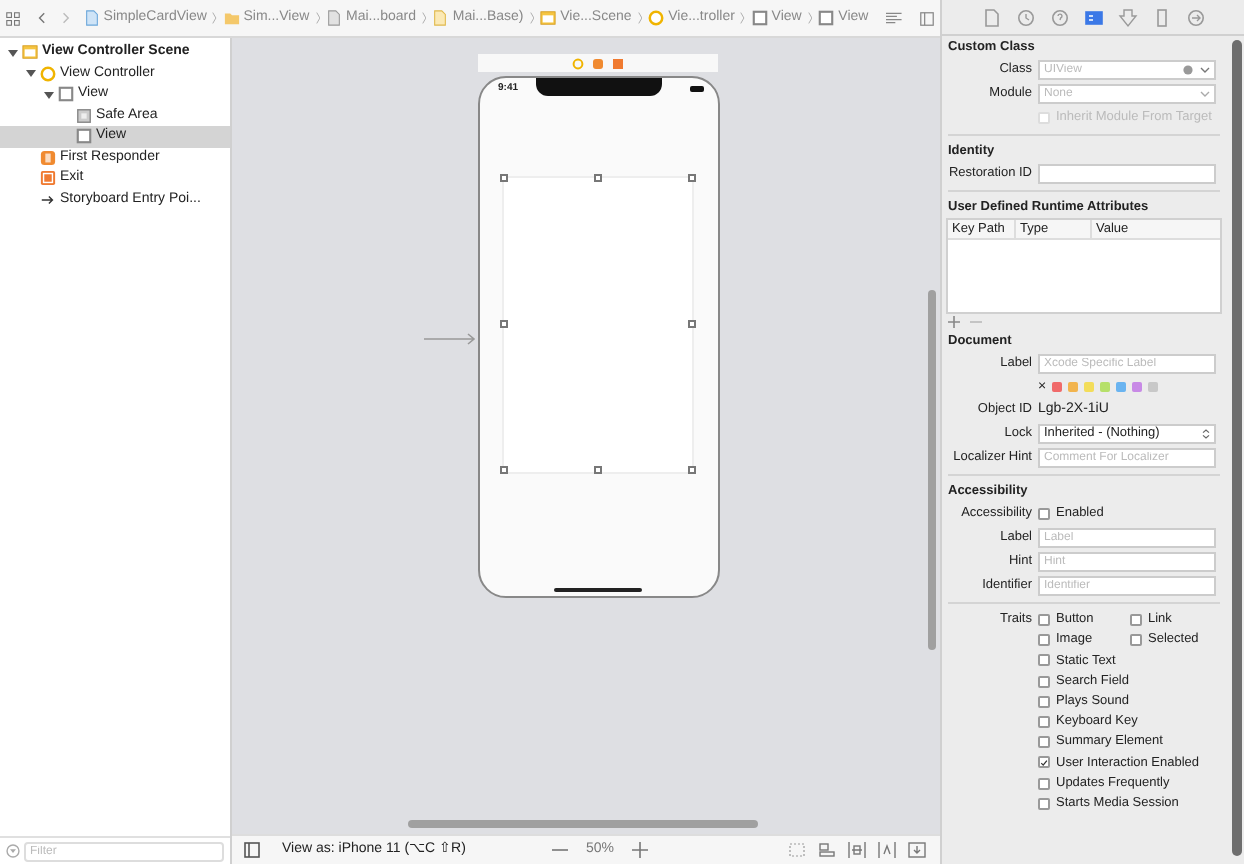 This screenshot has width=1244, height=864. Describe the element at coordinates (1059, 17) in the screenshot. I see `help-icon` at that location.